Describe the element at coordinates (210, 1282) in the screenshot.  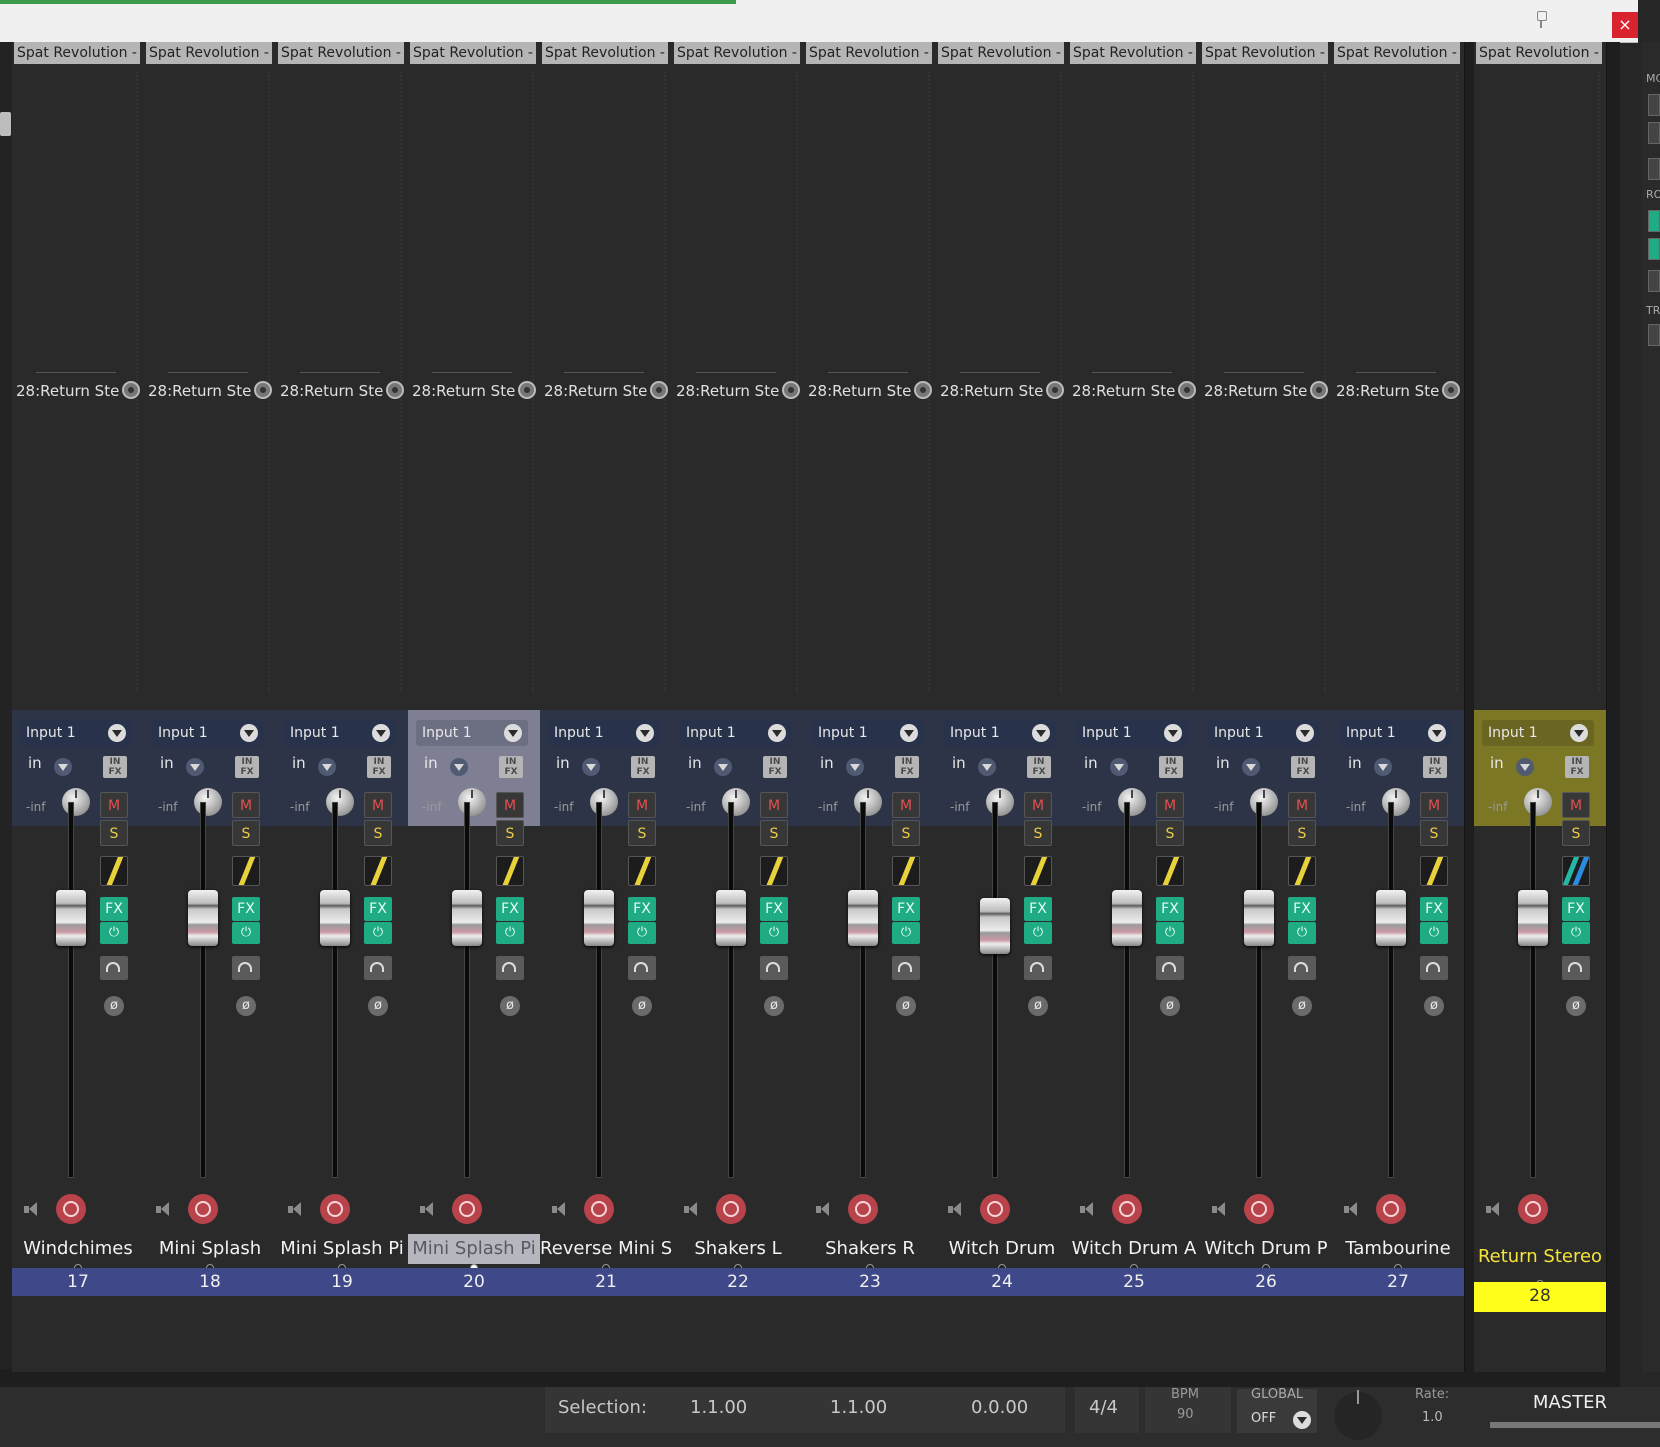
I see `track-number: 18` at that location.